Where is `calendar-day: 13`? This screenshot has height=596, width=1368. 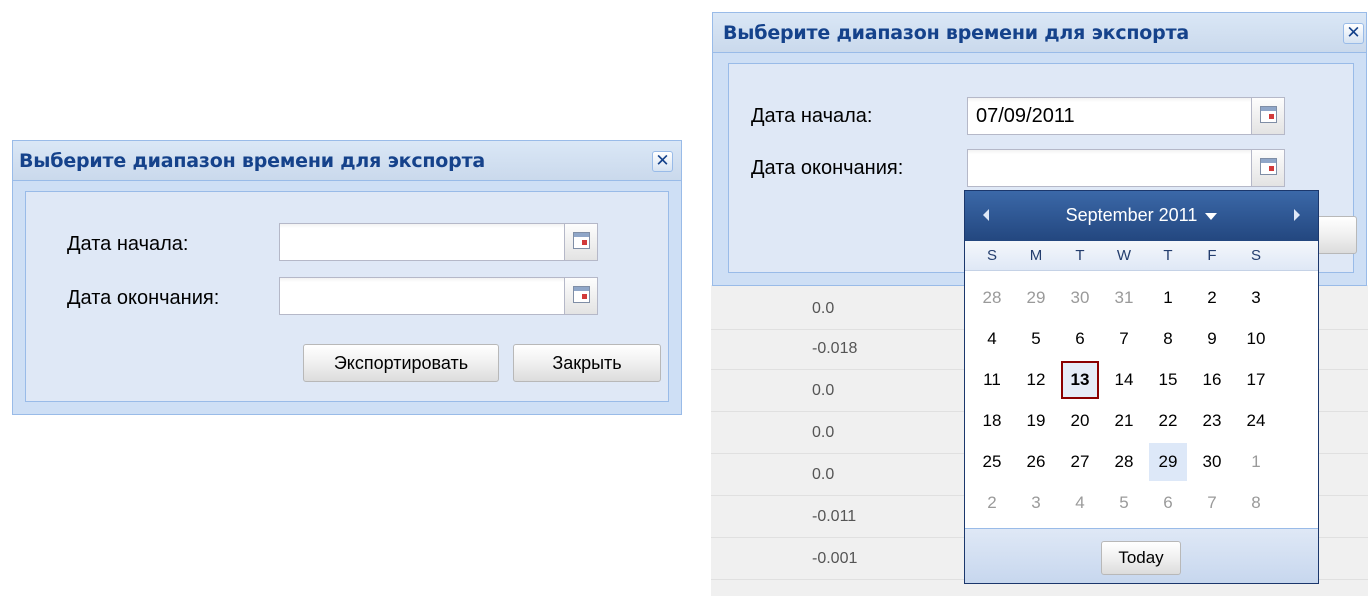 calendar-day: 13 is located at coordinates (1080, 380).